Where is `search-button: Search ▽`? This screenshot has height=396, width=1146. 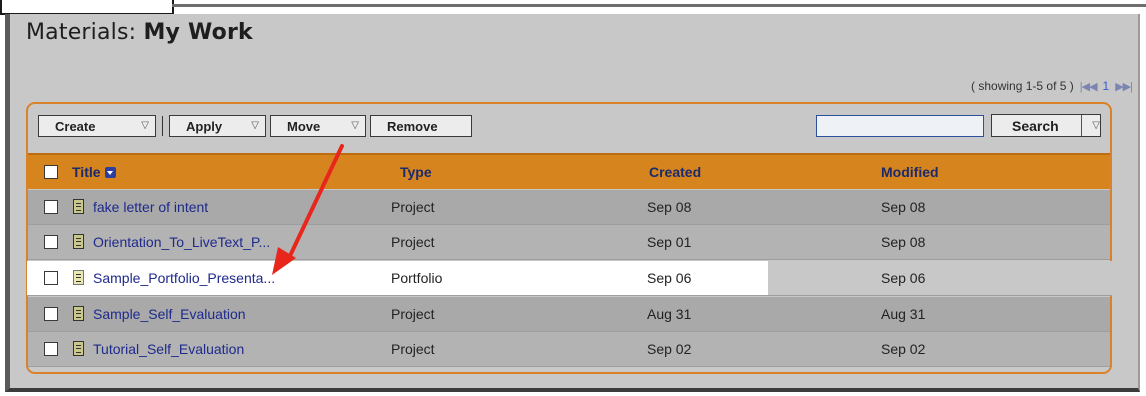
search-button: Search ▽ is located at coordinates (1046, 125).